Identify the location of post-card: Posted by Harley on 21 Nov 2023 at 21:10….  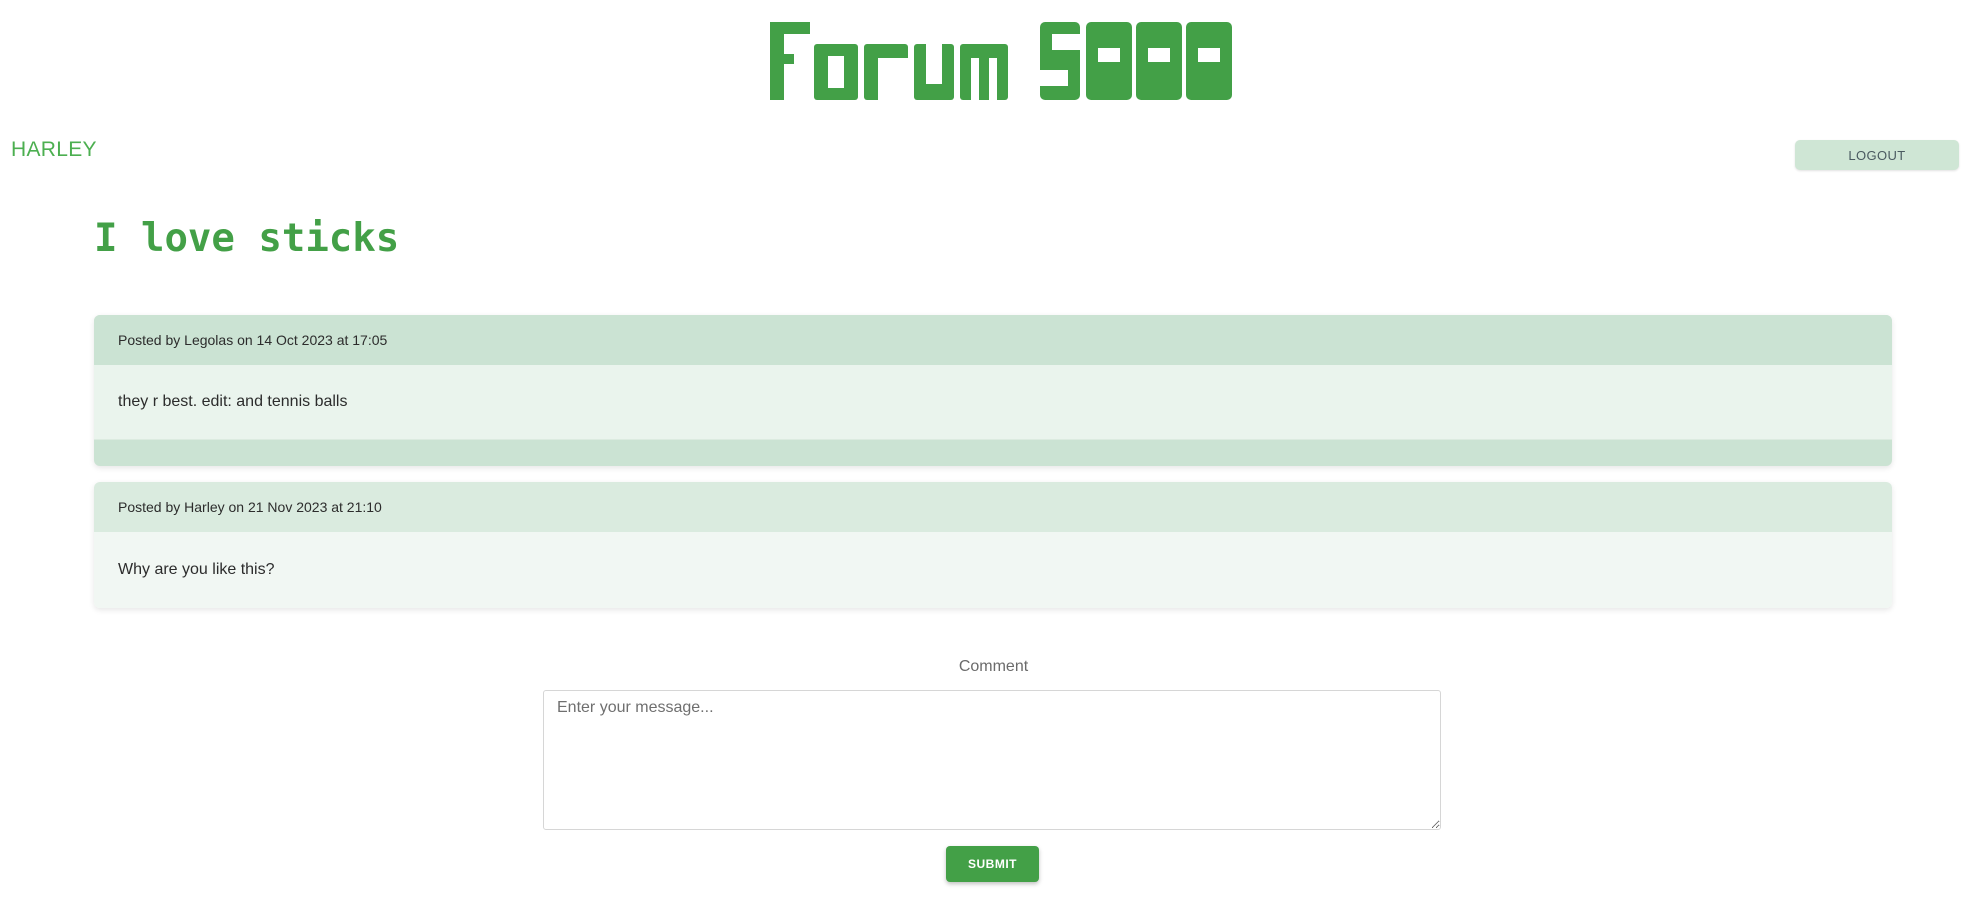
(993, 545).